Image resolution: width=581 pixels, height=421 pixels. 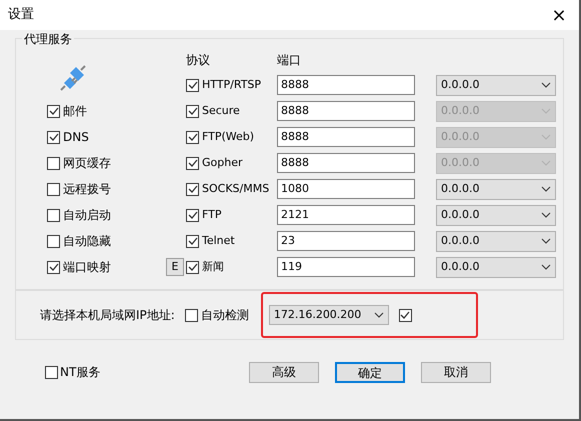 I want to click on close-button: ×, so click(x=559, y=15).